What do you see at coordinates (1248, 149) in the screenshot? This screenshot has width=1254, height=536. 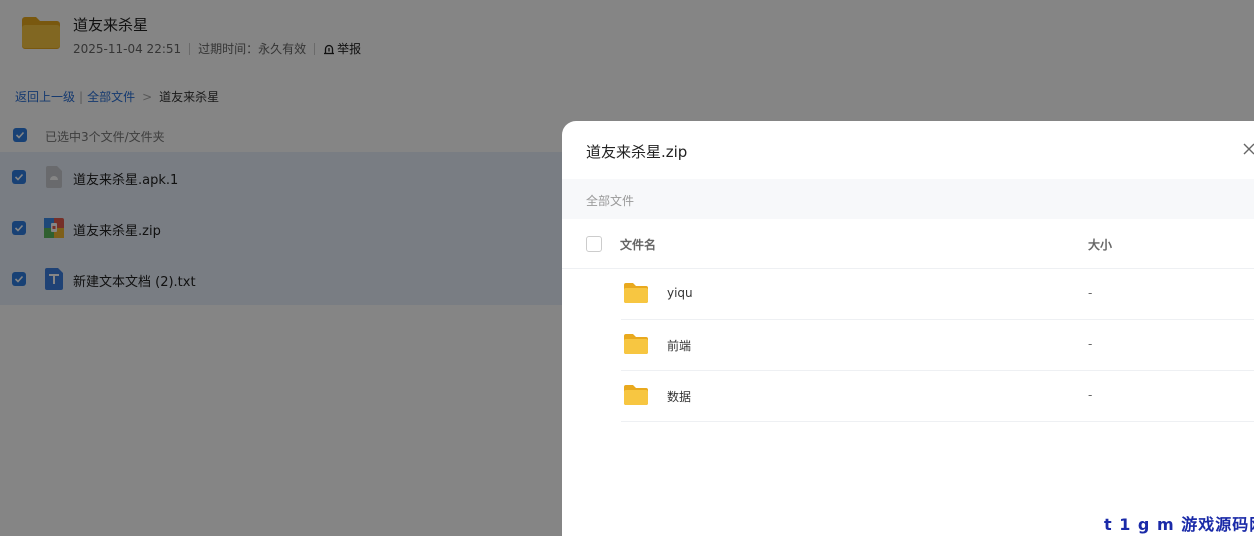 I see `close-icon` at bounding box center [1248, 149].